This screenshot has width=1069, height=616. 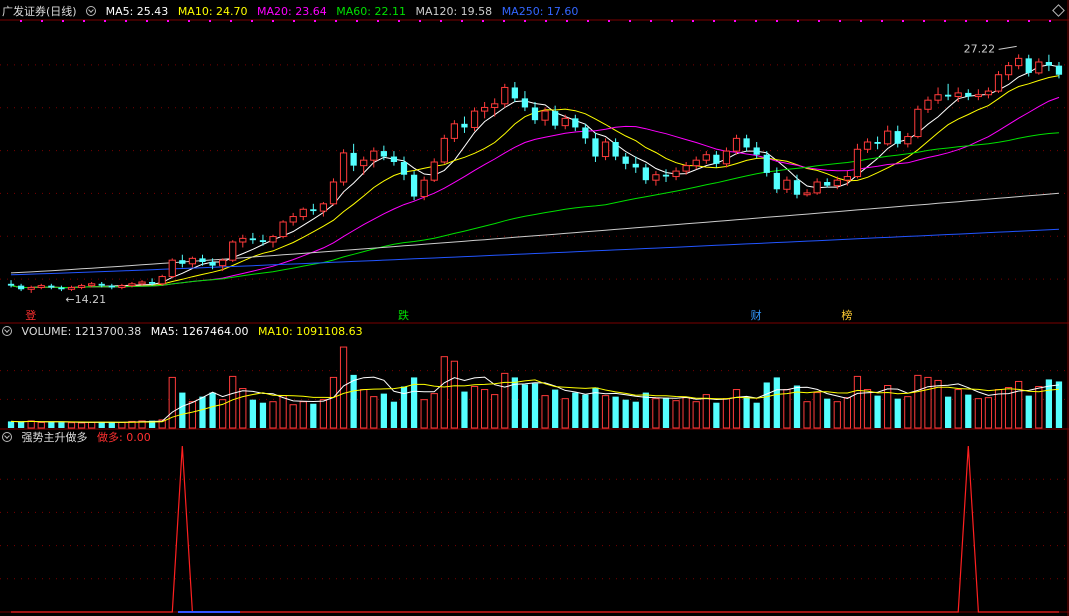 I want to click on price-annotation: ←14.21, so click(x=85, y=299).